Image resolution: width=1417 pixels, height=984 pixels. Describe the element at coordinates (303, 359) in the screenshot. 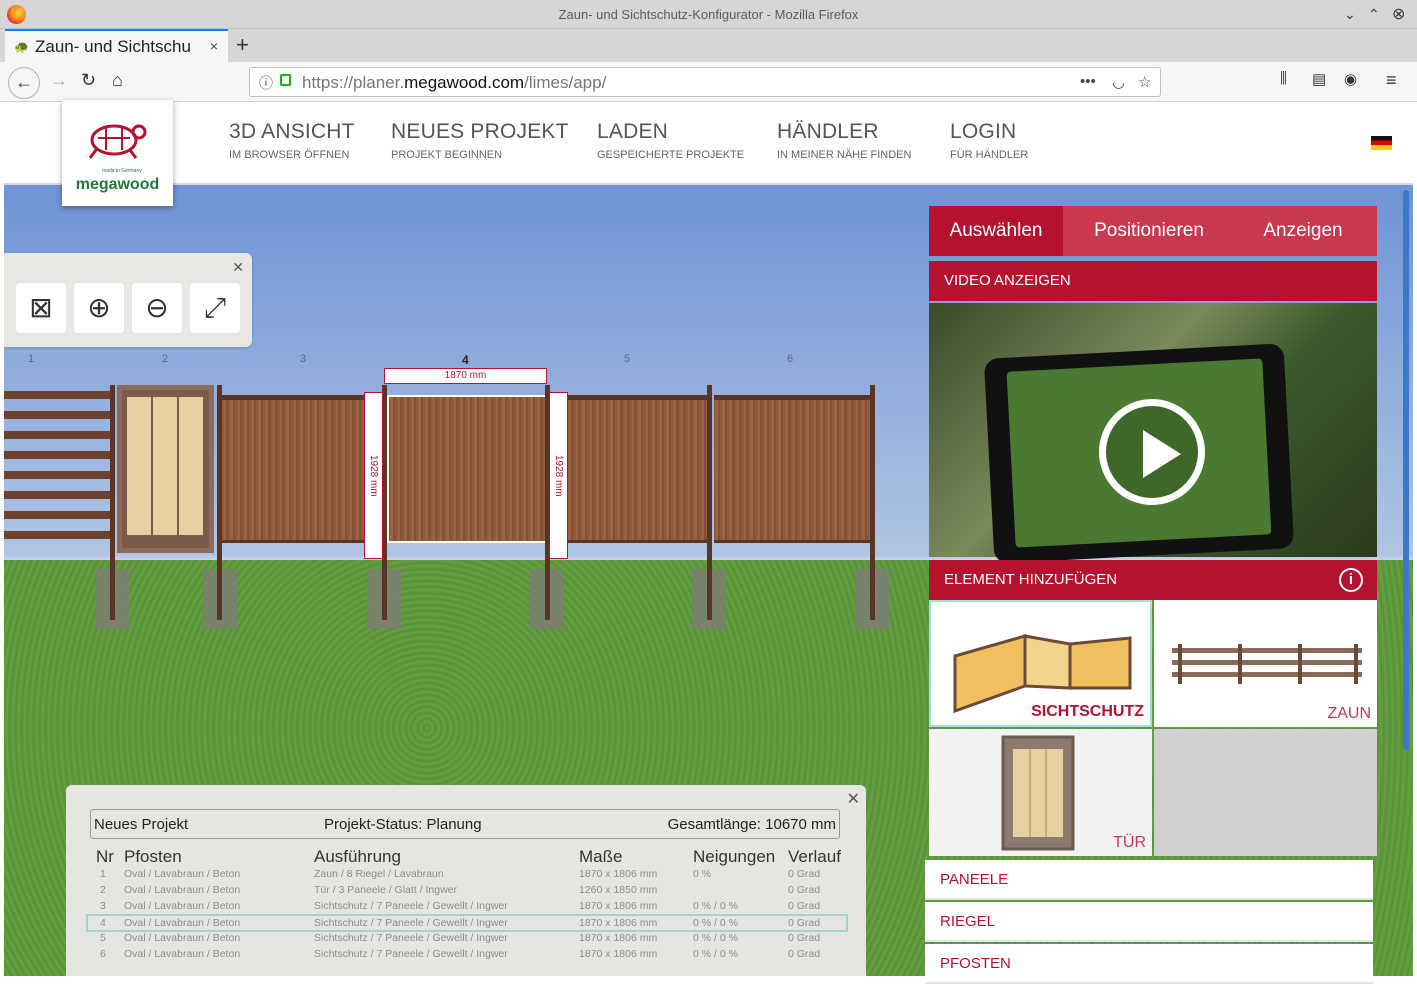

I see `column-number: 3` at that location.